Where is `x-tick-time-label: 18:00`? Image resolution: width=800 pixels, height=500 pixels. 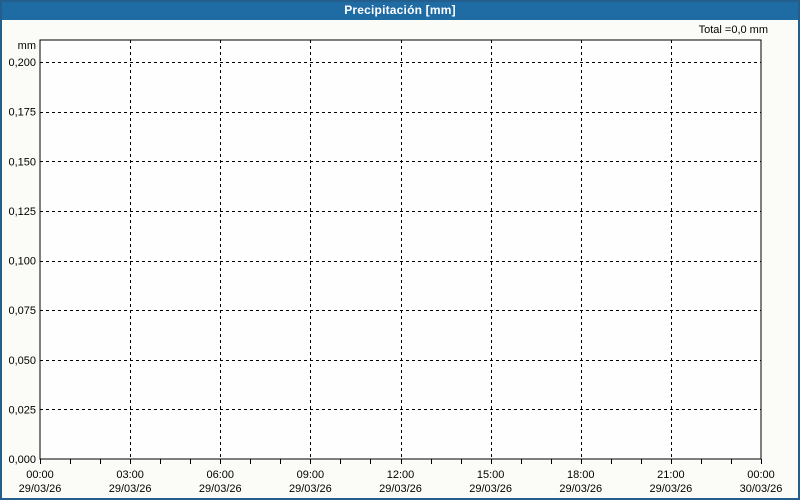
x-tick-time-label: 18:00 is located at coordinates (581, 475).